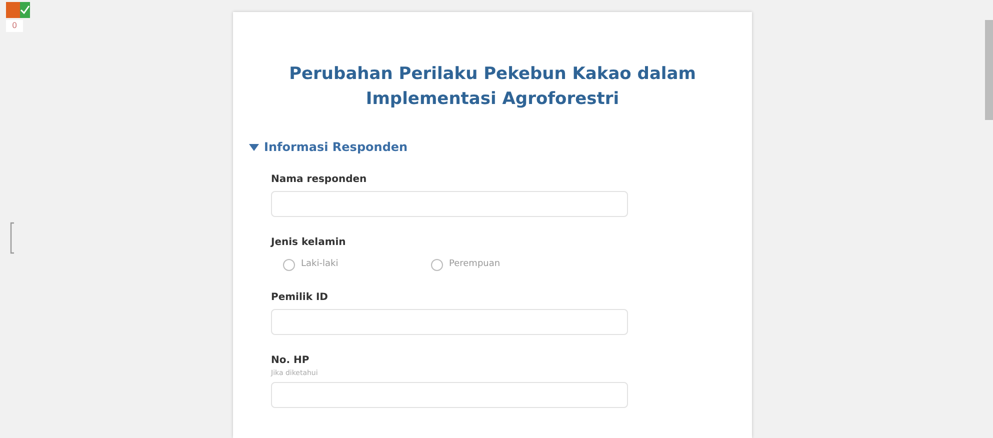 The width and height of the screenshot is (993, 438). What do you see at coordinates (989, 70) in the screenshot?
I see `scrollbar-thumb` at bounding box center [989, 70].